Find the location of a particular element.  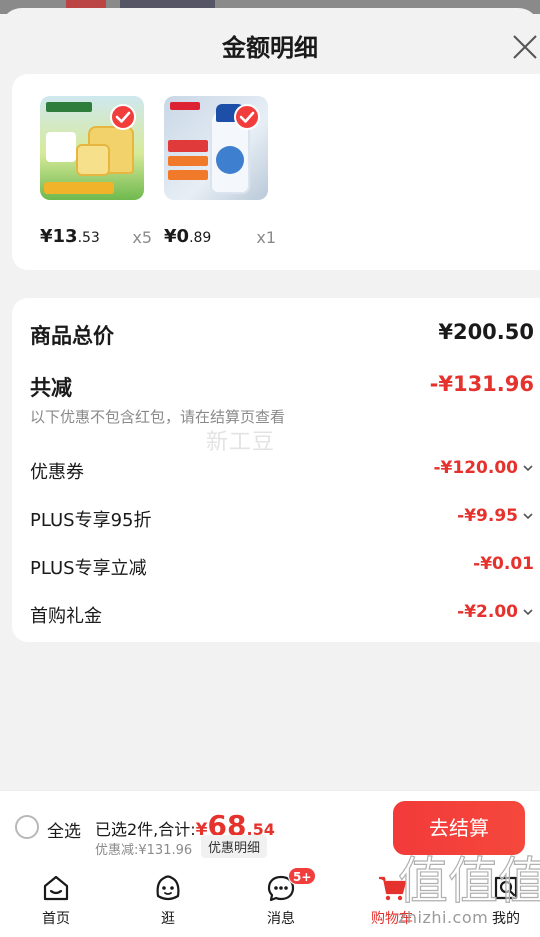

cart-icon is located at coordinates (393, 888).